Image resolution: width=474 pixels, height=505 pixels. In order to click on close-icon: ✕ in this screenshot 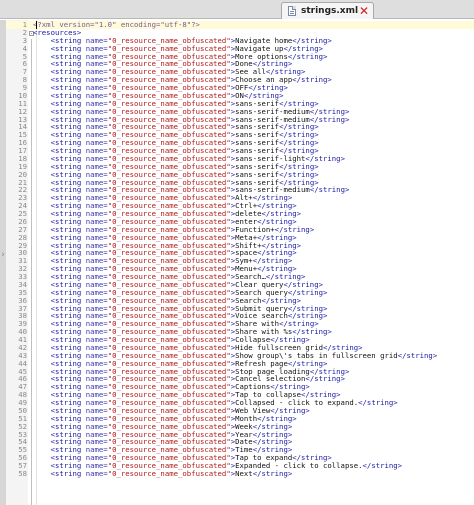, I will do `click(364, 11)`.